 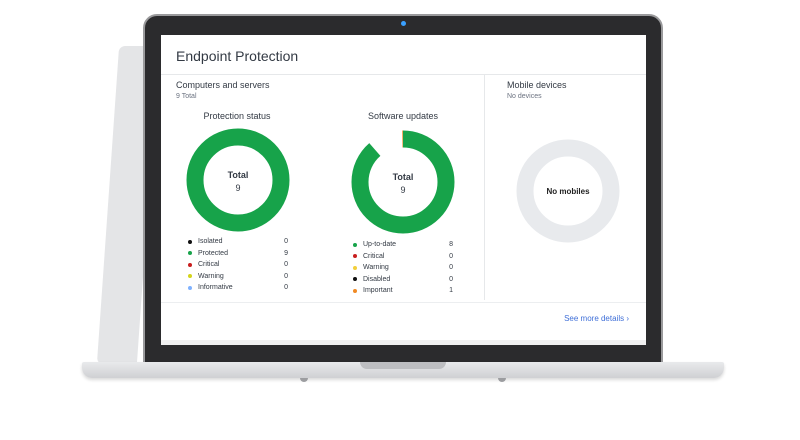 I want to click on legend-item: Up-to-date 8, so click(x=403, y=245).